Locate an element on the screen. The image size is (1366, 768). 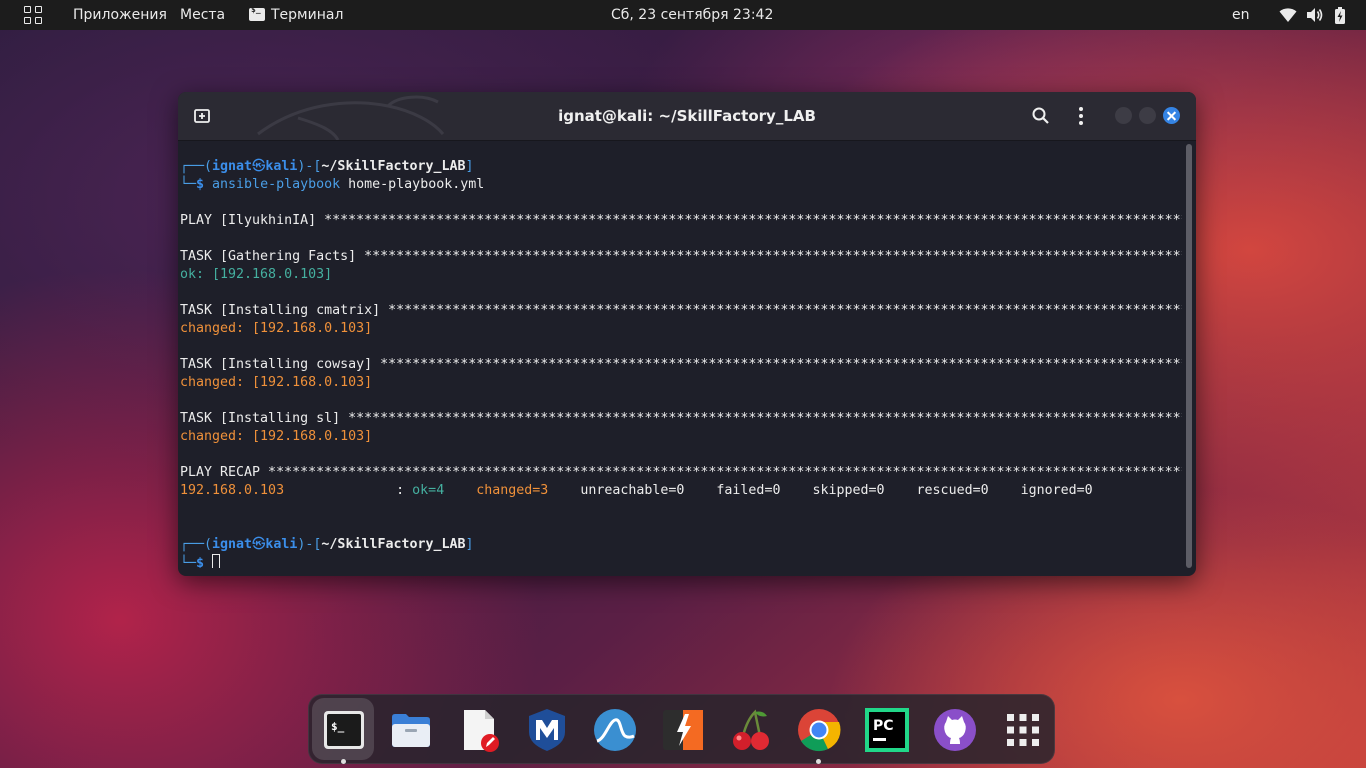
dock-pycharm: PC is located at coordinates (886, 729).